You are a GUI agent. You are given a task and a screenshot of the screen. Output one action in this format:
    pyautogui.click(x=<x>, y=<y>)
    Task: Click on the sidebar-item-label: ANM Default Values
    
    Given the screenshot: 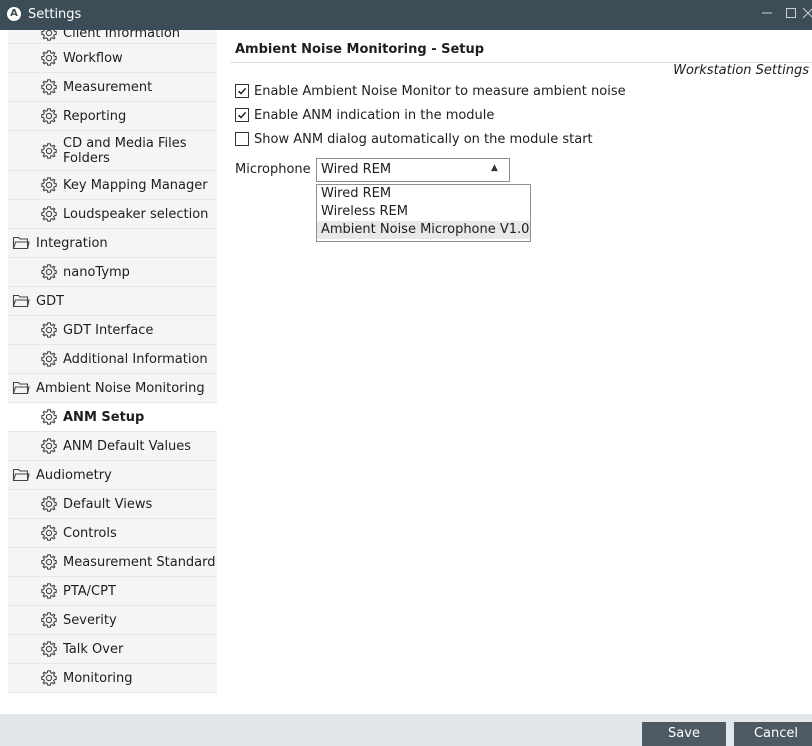 What is the action you would take?
    pyautogui.click(x=127, y=446)
    